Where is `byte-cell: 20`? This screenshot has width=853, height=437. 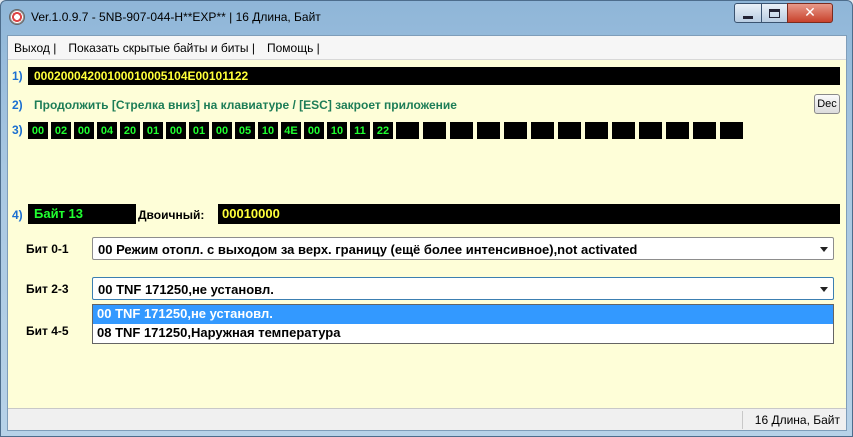 byte-cell: 20 is located at coordinates (130, 130).